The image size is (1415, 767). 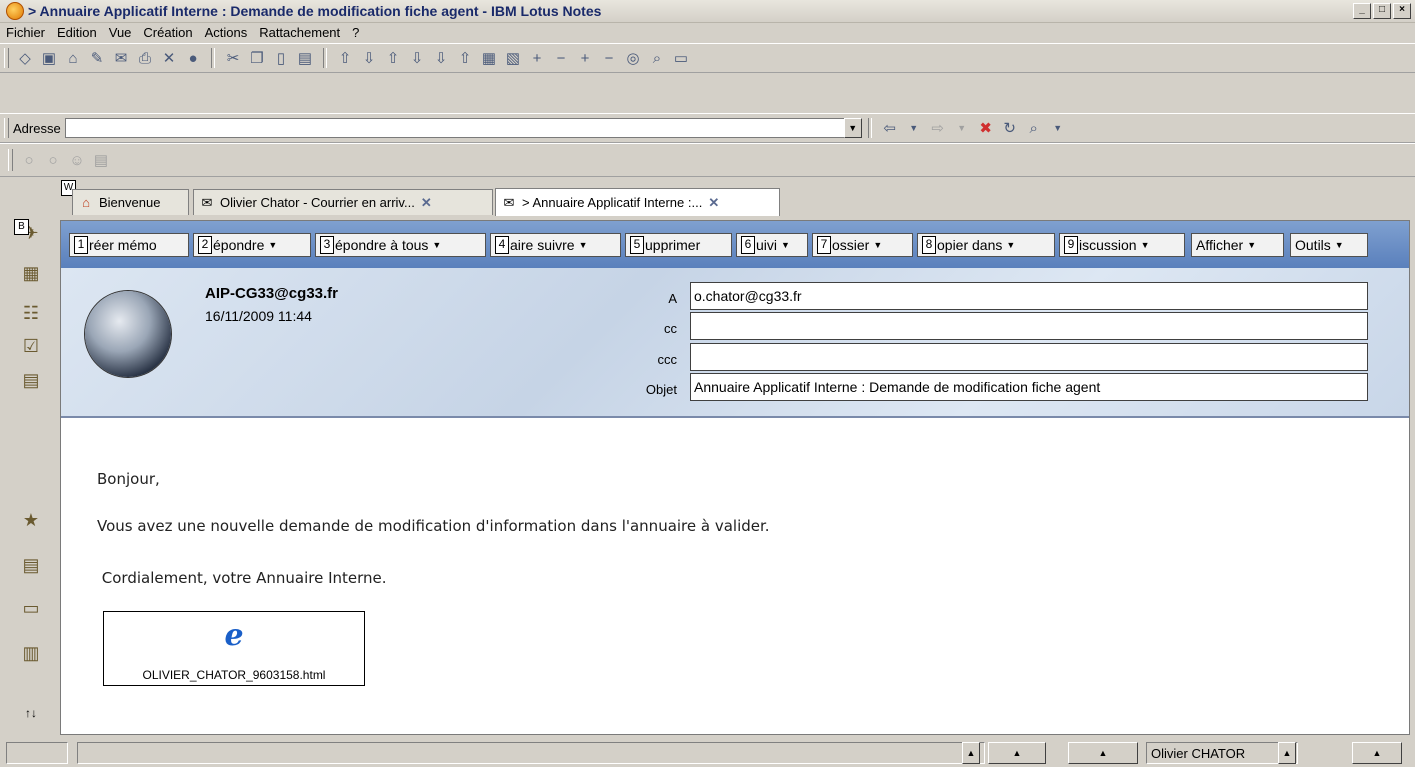 I want to click on location-button: ▲, so click(x=1017, y=753).